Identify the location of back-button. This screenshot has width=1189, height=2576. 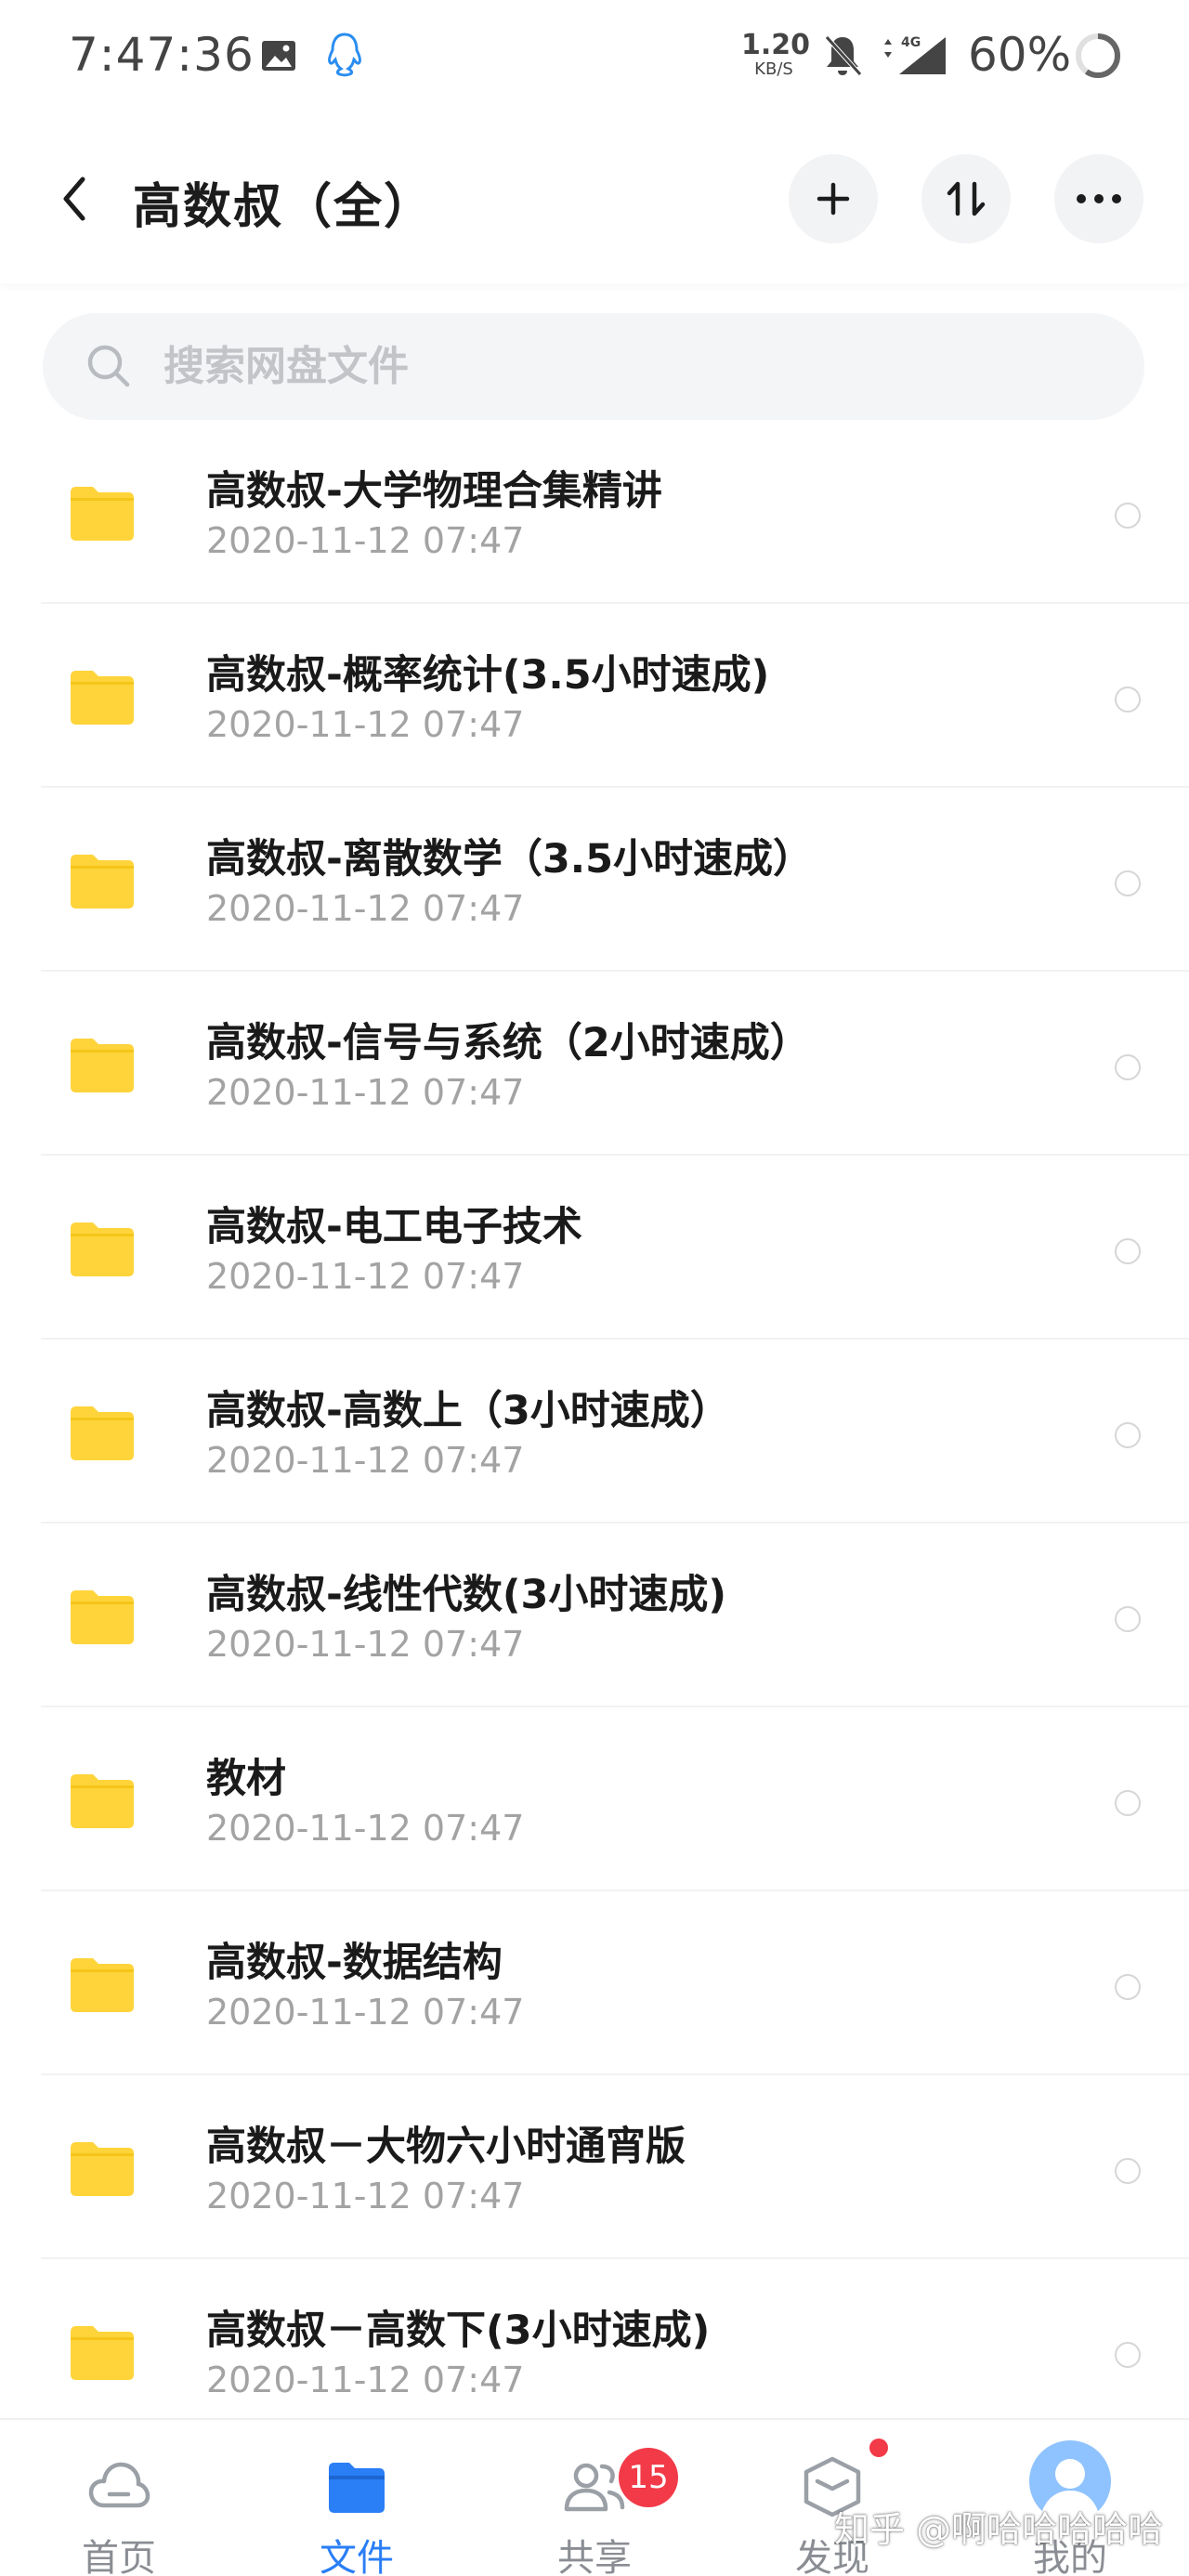
(74, 199).